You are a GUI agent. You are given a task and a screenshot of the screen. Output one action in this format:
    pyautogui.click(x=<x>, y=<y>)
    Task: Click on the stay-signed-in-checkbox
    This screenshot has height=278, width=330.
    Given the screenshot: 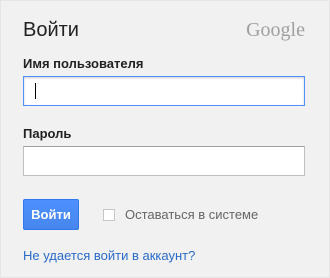 What is the action you would take?
    pyautogui.click(x=109, y=214)
    